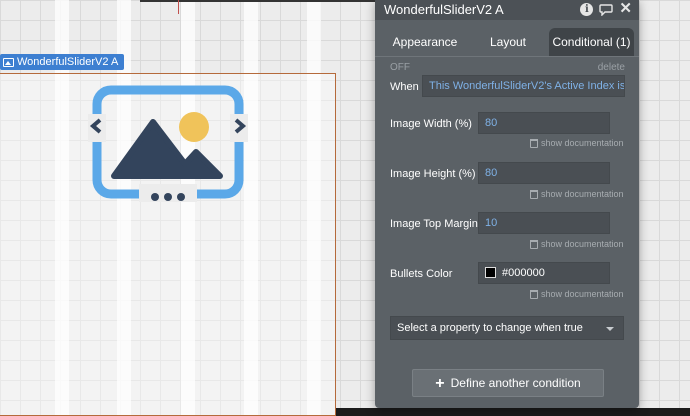  Describe the element at coordinates (8, 62) in the screenshot. I see `image-icon` at that location.